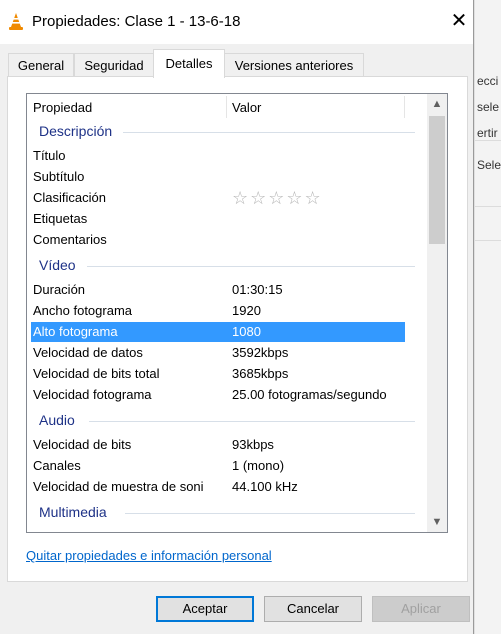 The height and width of the screenshot is (634, 501). I want to click on list-item: Canales 1 (mono), so click(218, 466).